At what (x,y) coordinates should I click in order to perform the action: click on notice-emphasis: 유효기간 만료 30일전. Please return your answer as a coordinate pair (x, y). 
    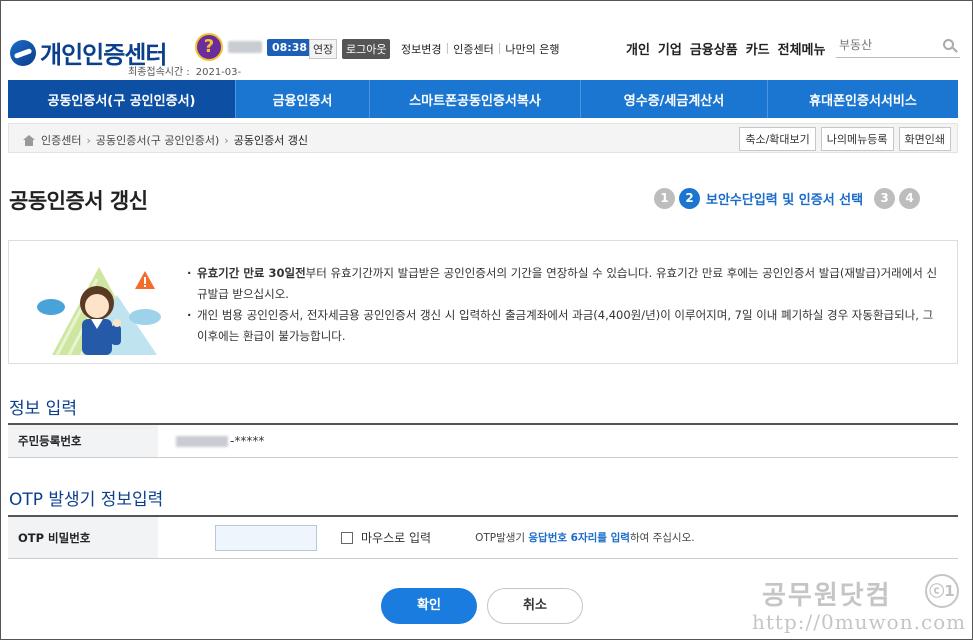
    Looking at the image, I should click on (251, 273).